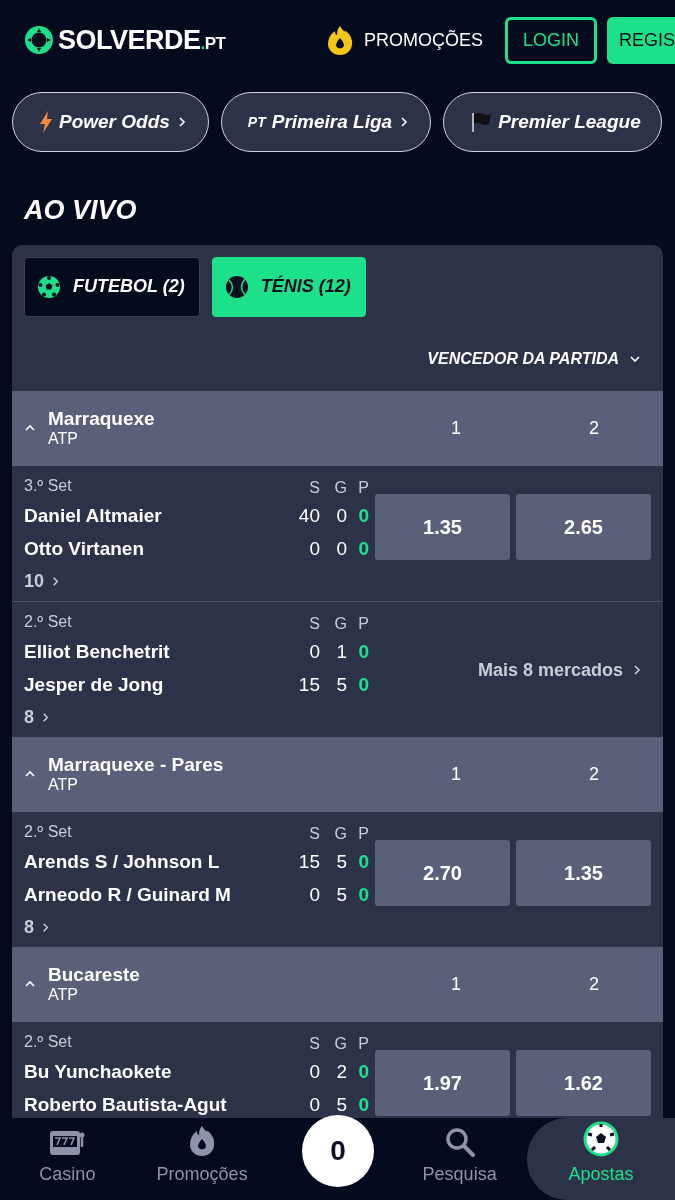 This screenshot has height=1200, width=675. I want to click on category-chip: PT Primeira Liga, so click(326, 122).